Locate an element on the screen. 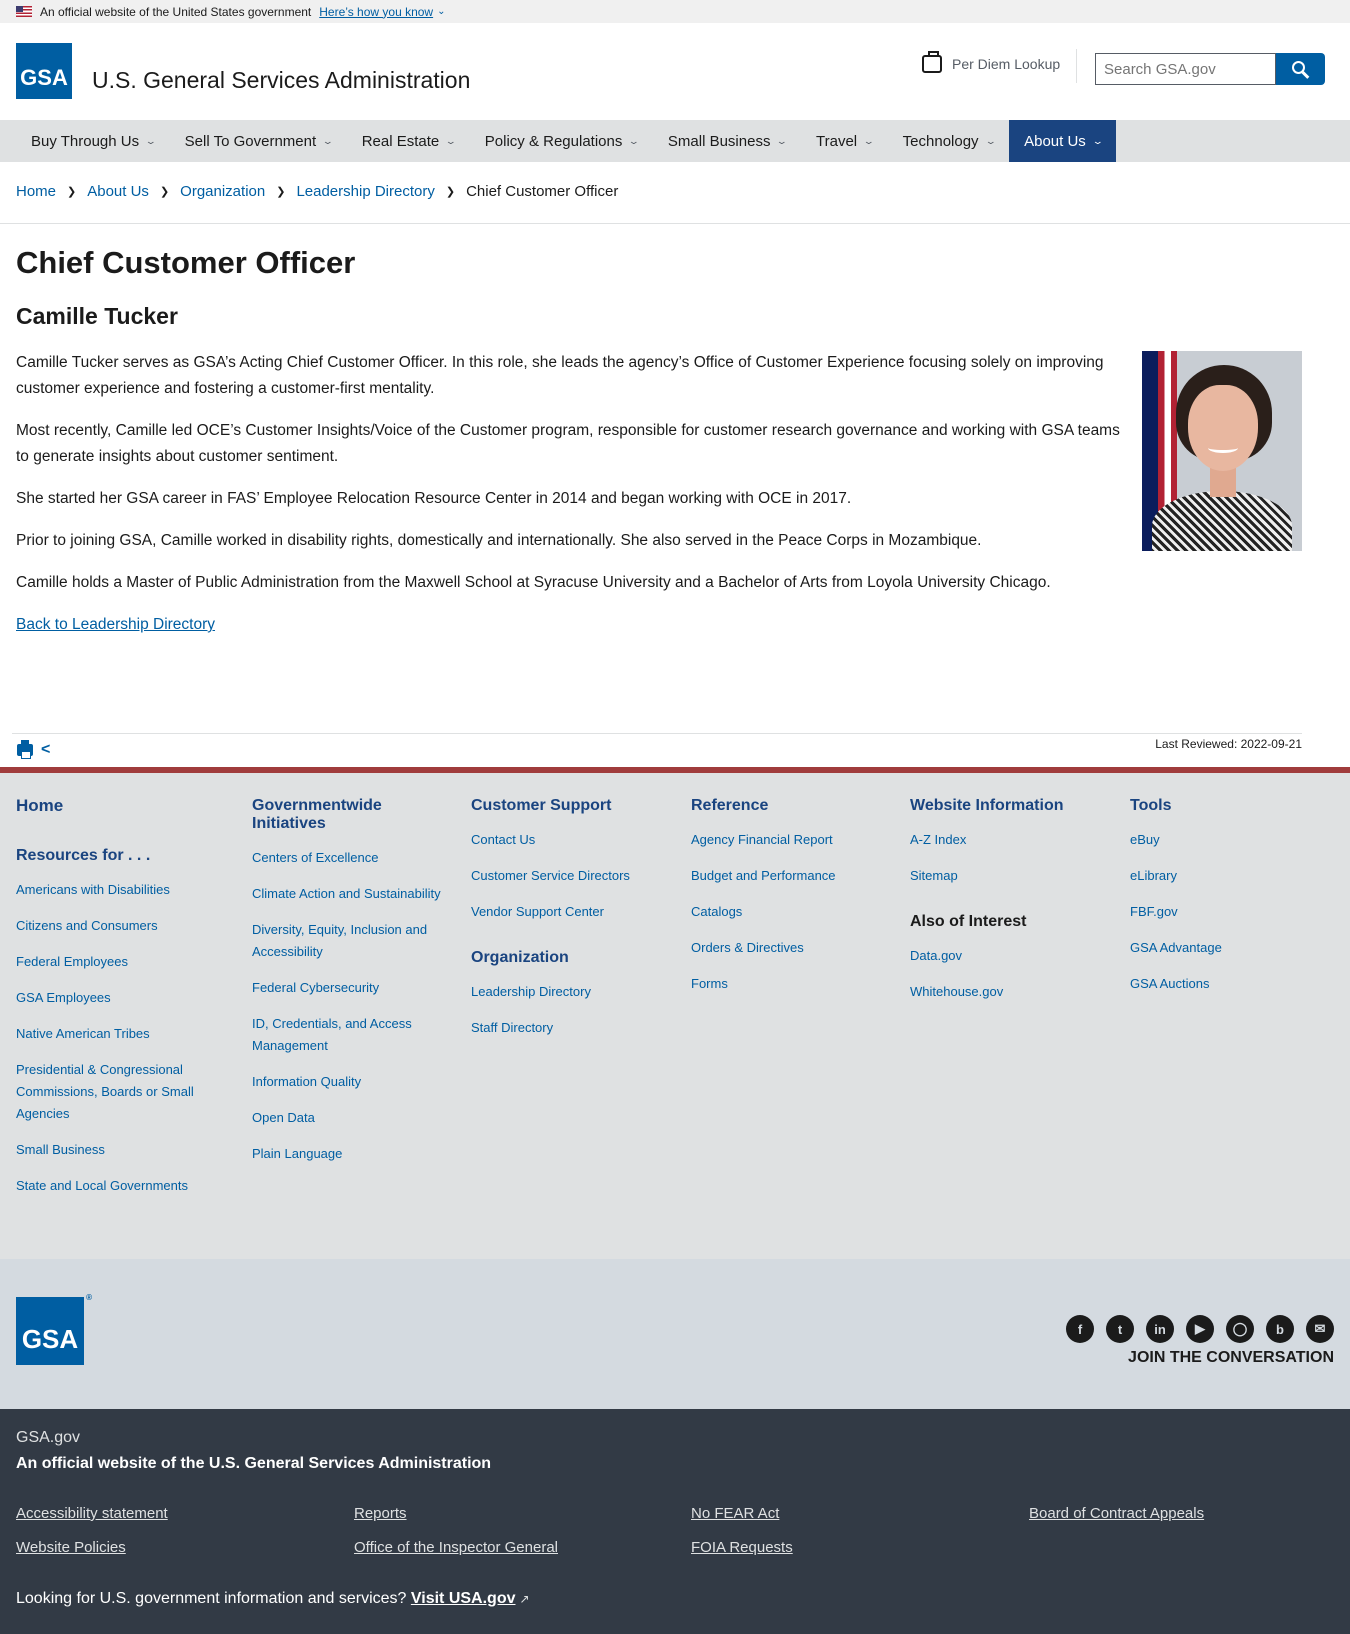 Image resolution: width=1350 pixels, height=1634 pixels. no-fear-act-link: No FEAR Act is located at coordinates (735, 1513).